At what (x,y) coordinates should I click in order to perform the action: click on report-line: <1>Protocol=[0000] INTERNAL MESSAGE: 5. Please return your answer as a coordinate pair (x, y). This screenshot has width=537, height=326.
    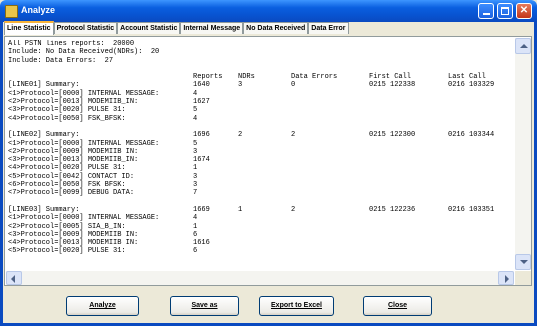
    Looking at the image, I should click on (260, 144).